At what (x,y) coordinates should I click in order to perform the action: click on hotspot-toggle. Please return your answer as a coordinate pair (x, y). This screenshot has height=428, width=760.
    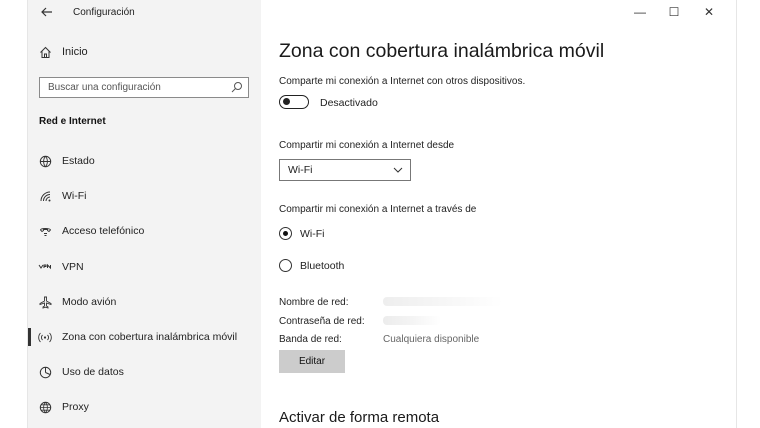
    Looking at the image, I should click on (294, 102).